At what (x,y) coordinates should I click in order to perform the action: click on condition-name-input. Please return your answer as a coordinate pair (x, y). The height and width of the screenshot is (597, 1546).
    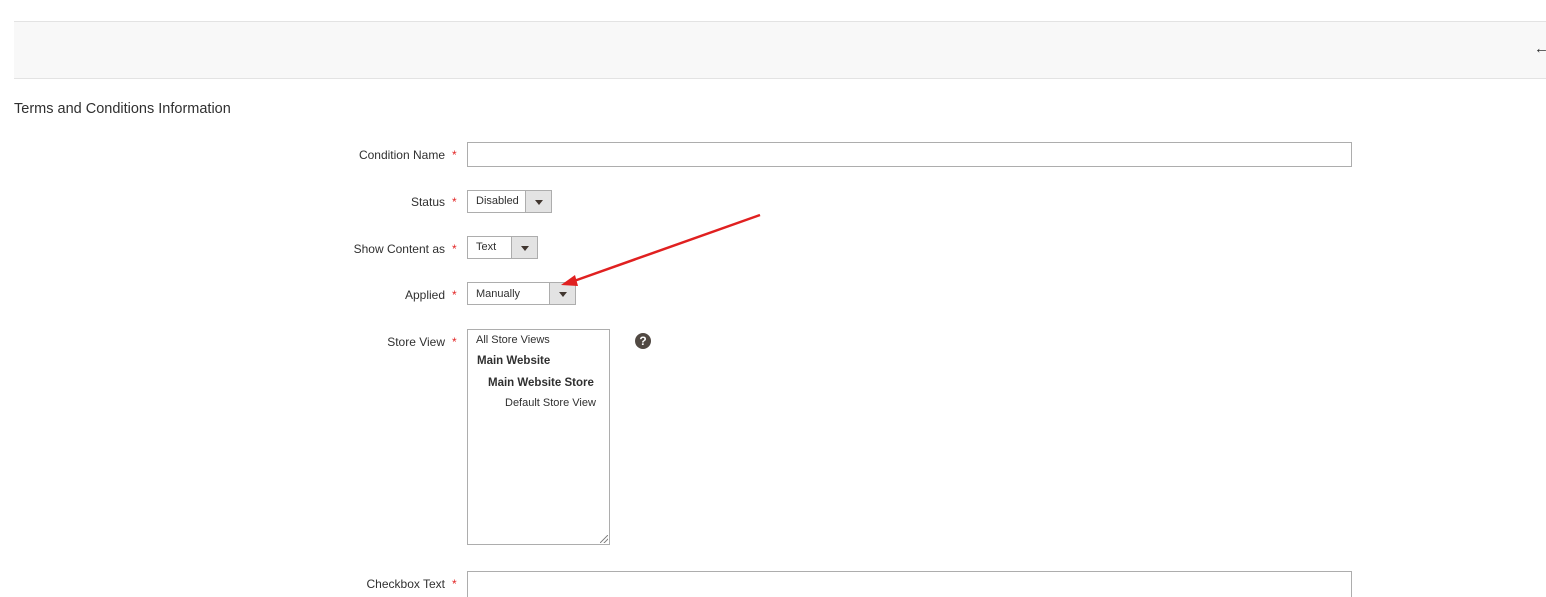
    Looking at the image, I should click on (909, 154).